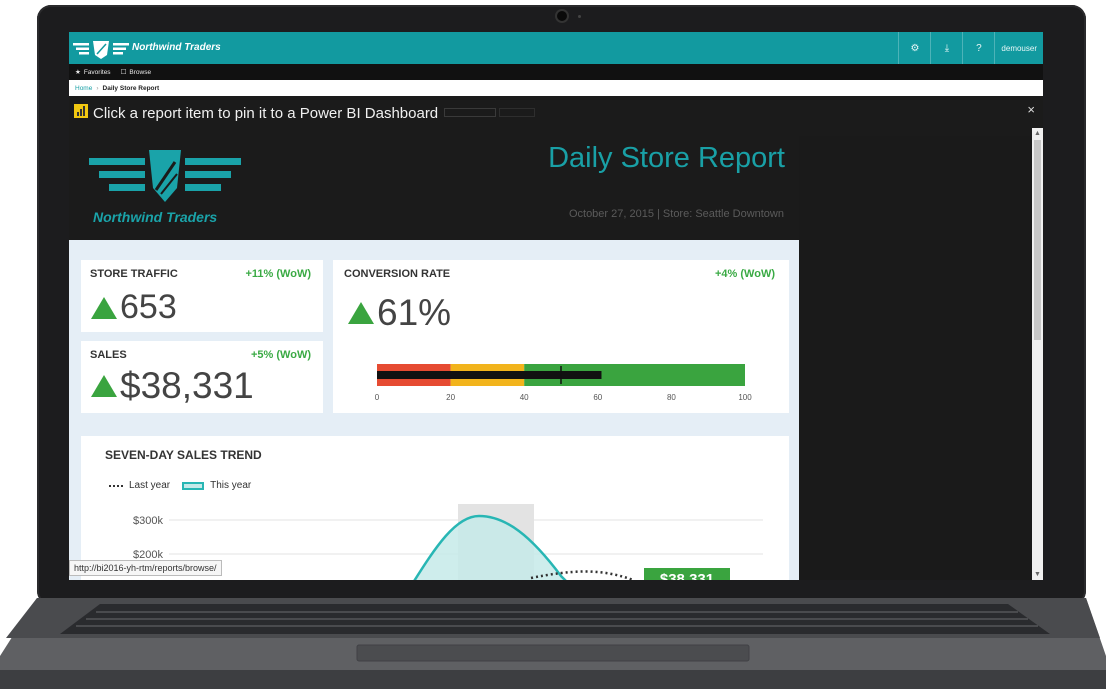 The width and height of the screenshot is (1106, 689). I want to click on browse-label: Browse, so click(140, 72).